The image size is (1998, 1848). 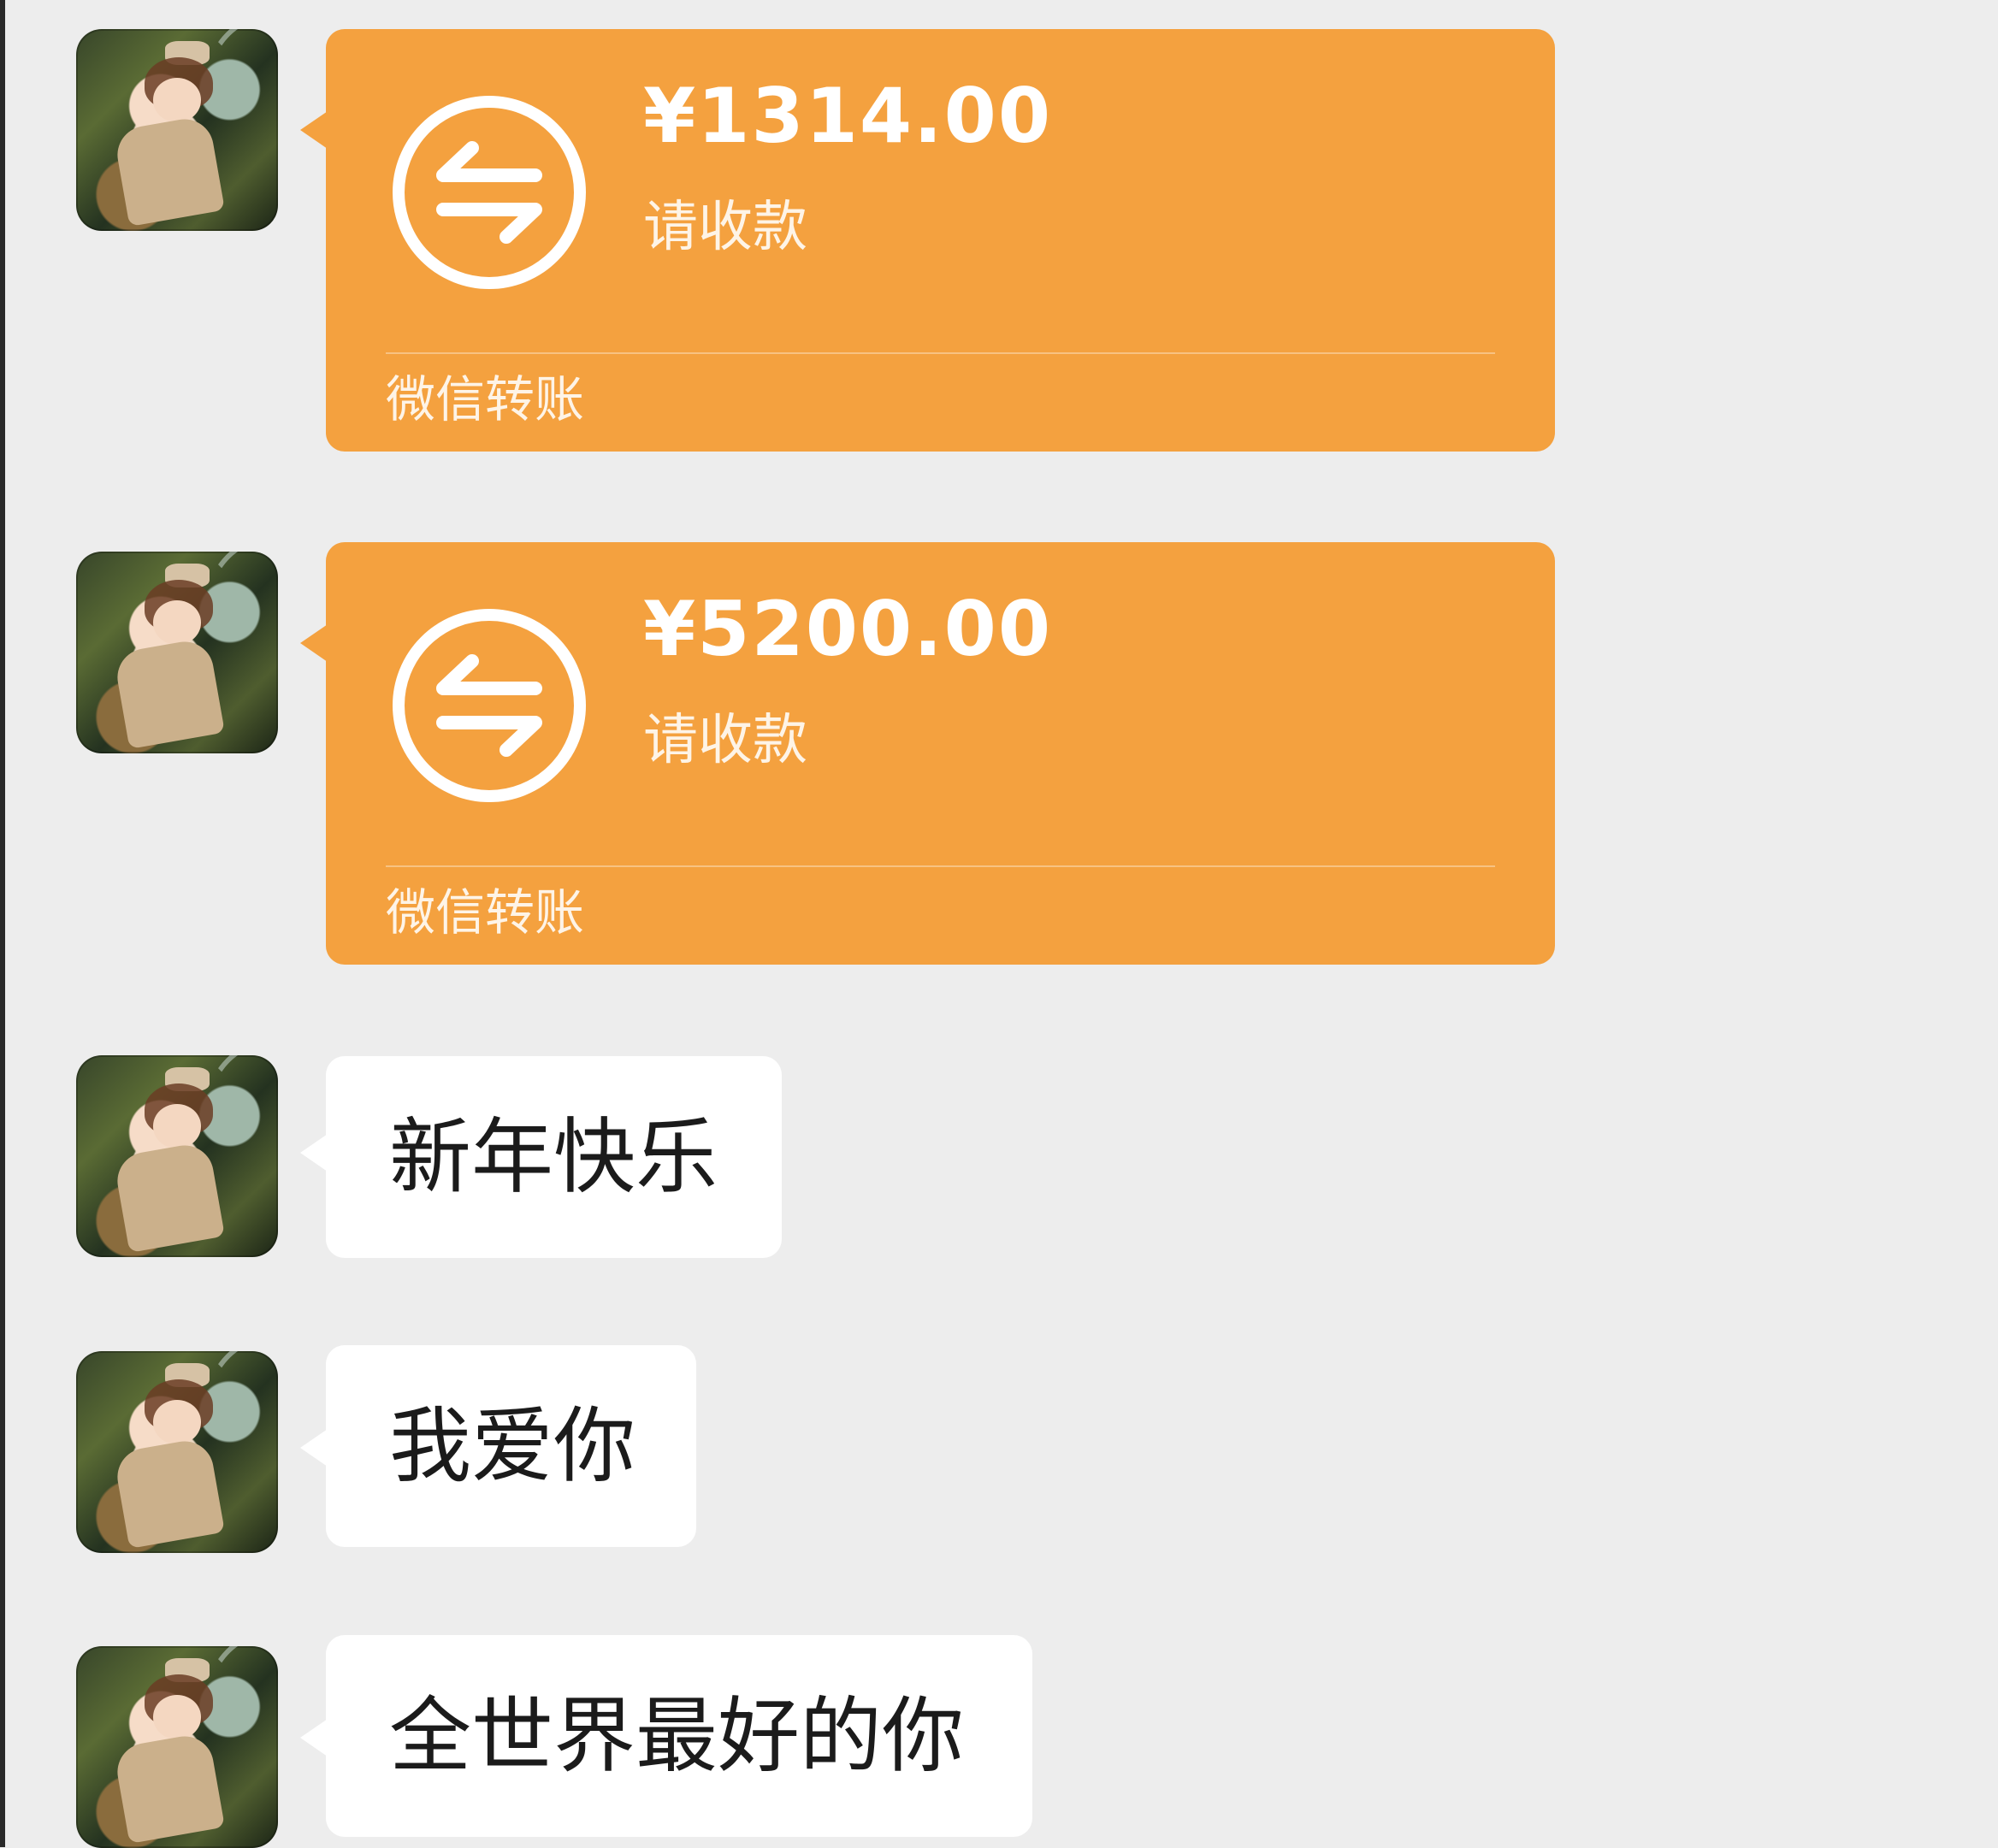 I want to click on transfer-card: ¥1314.00 请收款 微信转账, so click(x=941, y=241).